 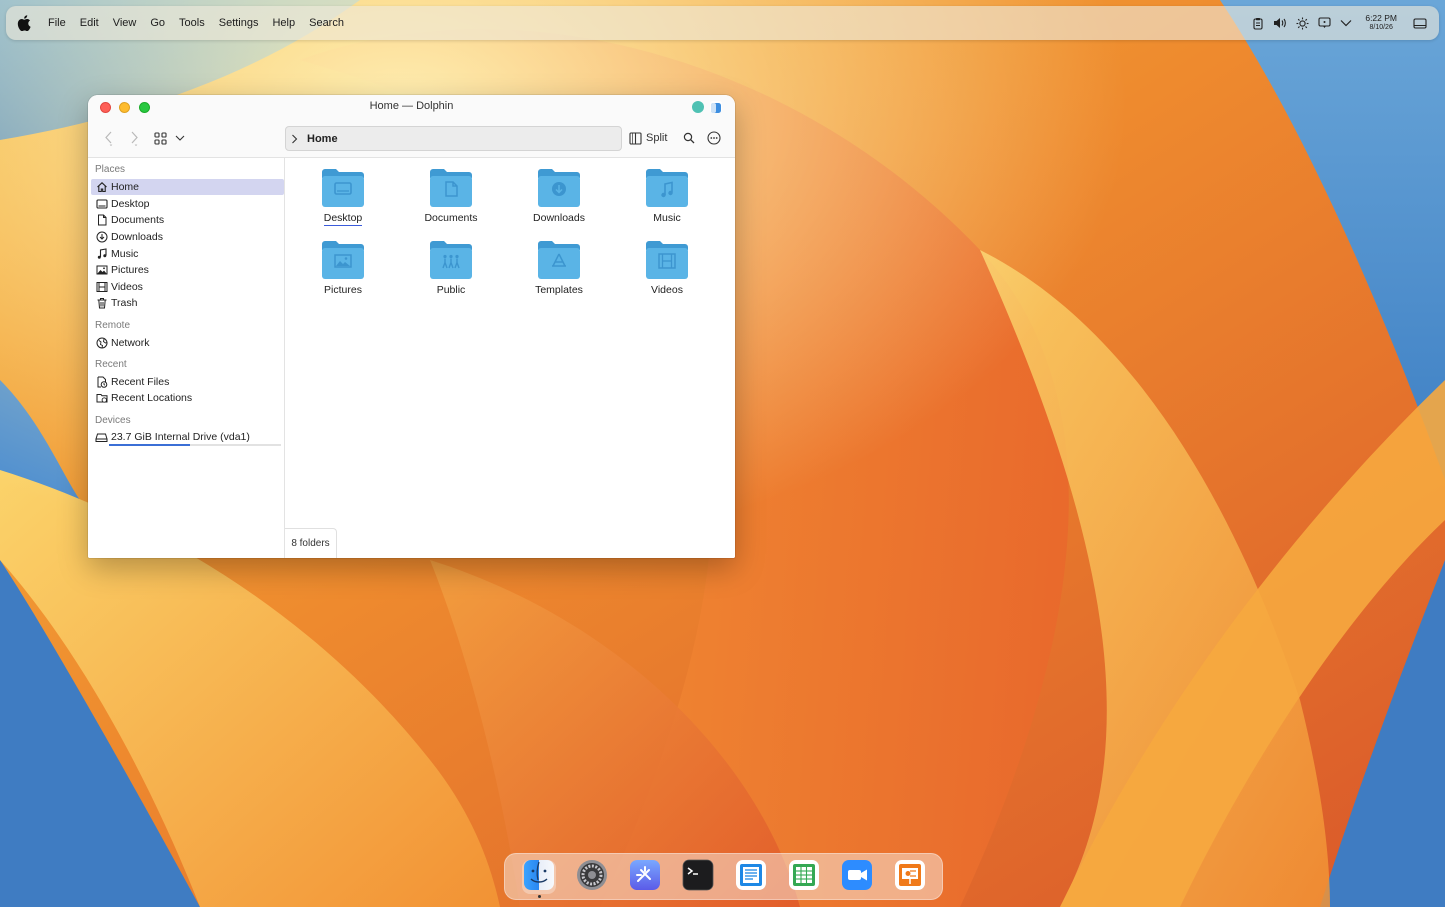 I want to click on search-icon, so click(x=689, y=138).